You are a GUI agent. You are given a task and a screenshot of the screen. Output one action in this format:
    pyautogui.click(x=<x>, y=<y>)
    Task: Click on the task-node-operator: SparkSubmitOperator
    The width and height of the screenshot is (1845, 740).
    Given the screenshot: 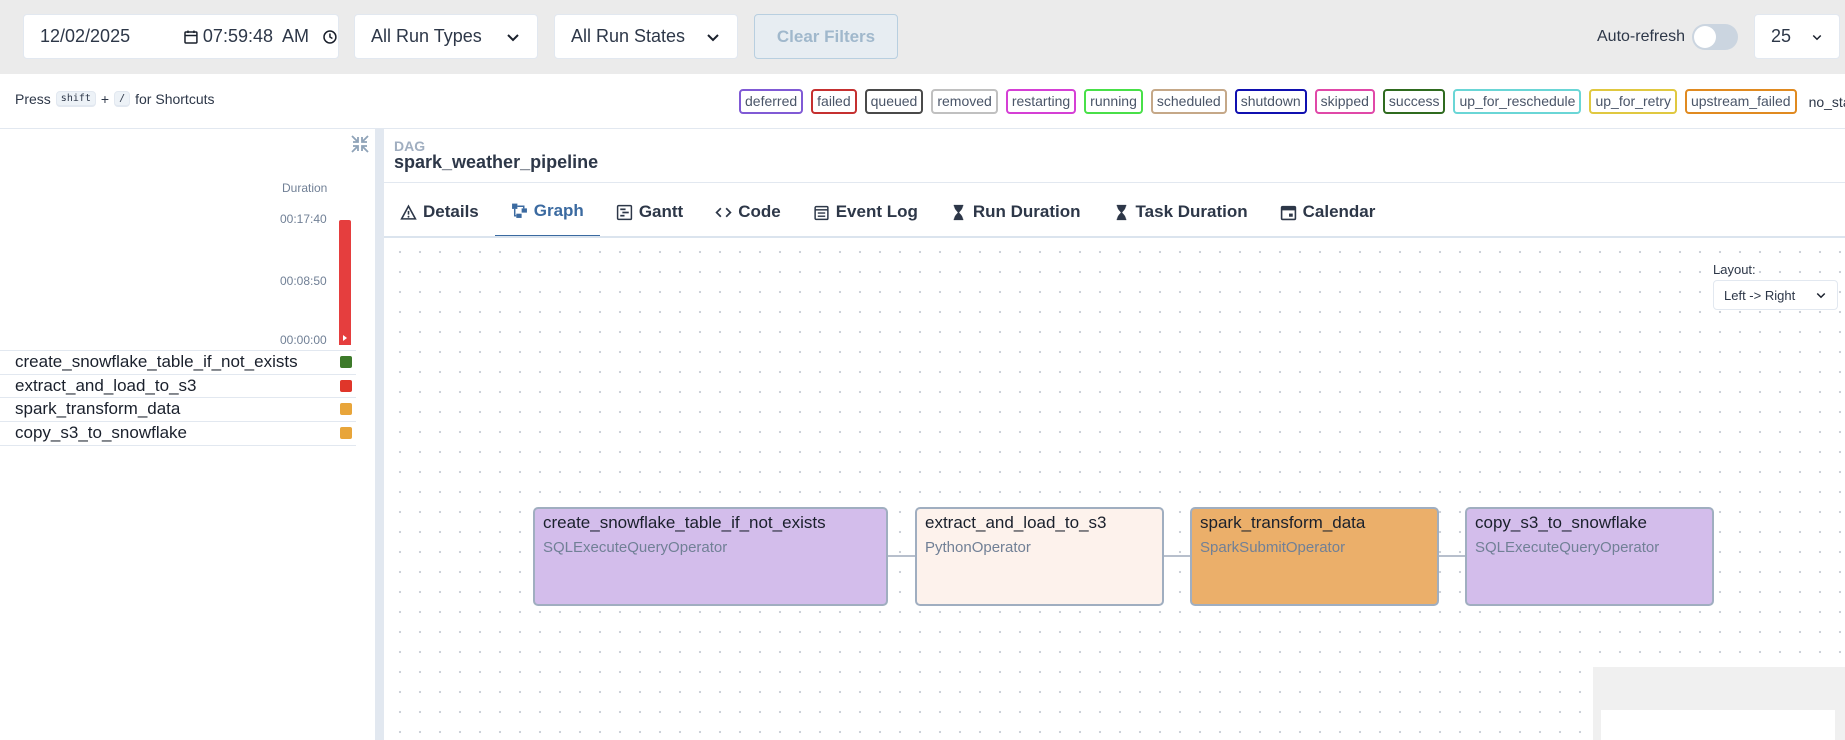 What is the action you would take?
    pyautogui.click(x=1273, y=547)
    